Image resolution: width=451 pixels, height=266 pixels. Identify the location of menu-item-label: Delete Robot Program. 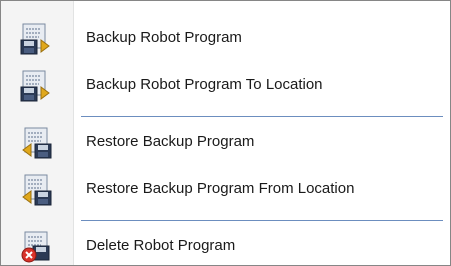
(161, 245).